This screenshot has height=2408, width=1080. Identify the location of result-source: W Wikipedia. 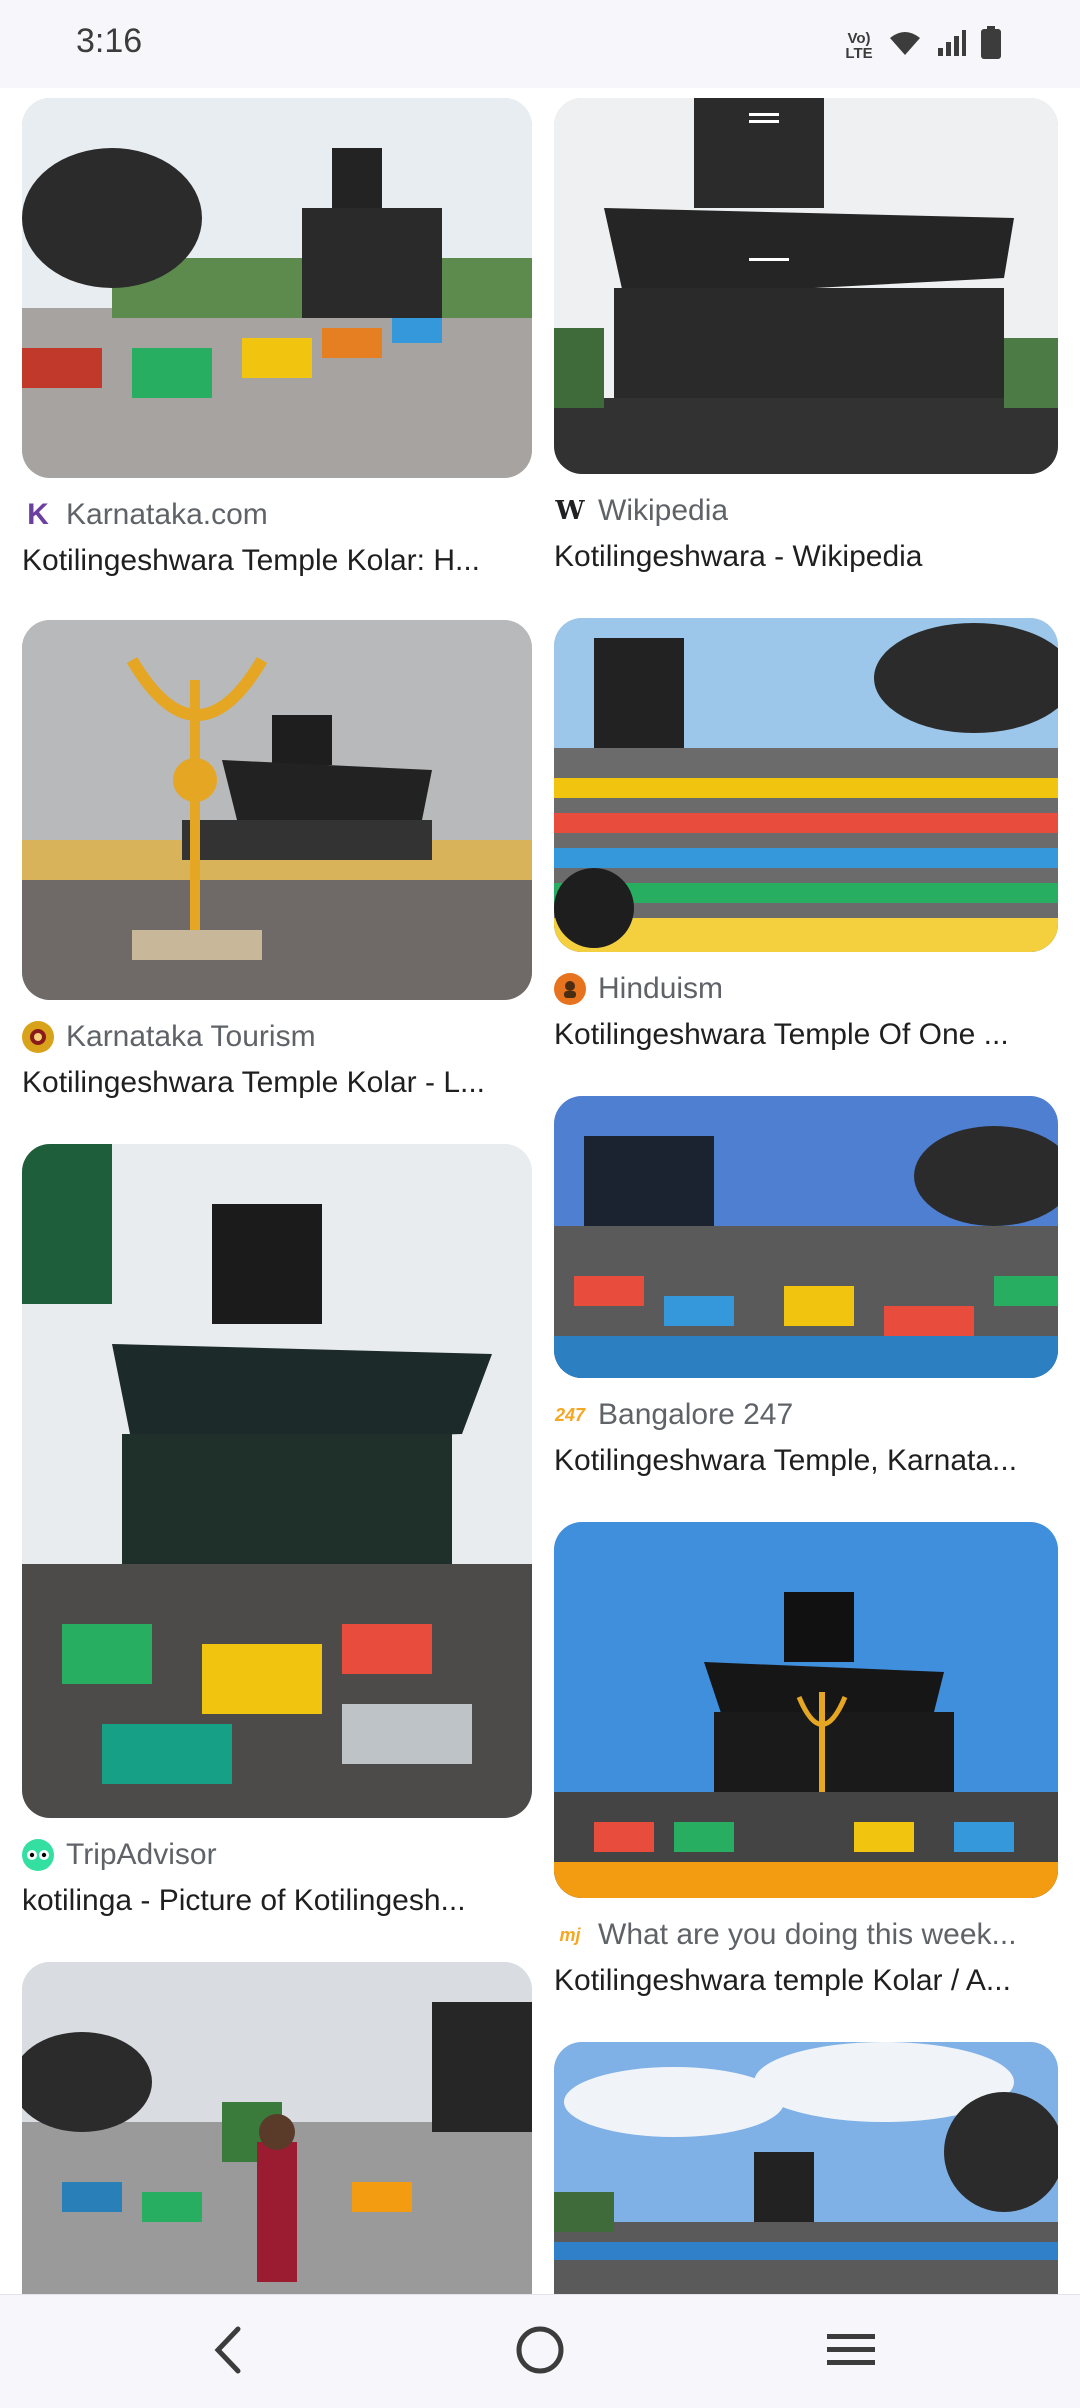
(806, 511).